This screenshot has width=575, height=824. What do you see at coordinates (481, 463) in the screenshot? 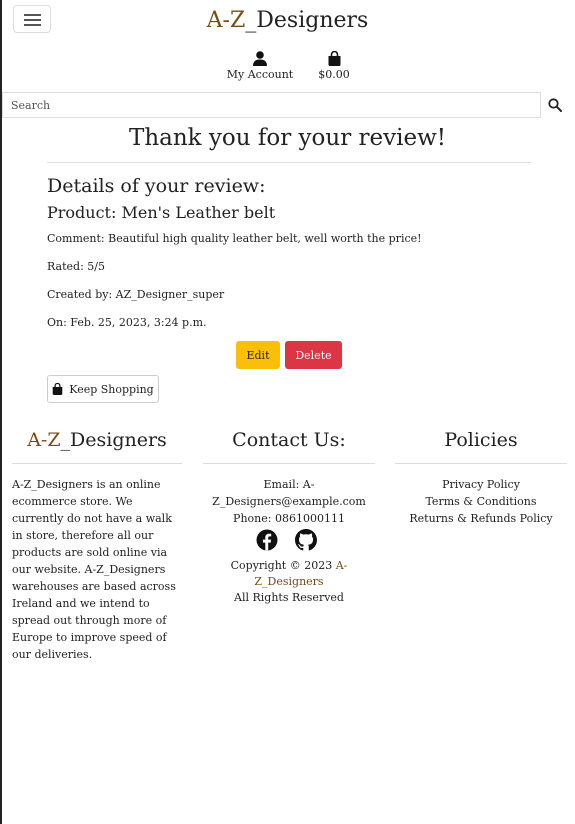
I see `policies-divider` at bounding box center [481, 463].